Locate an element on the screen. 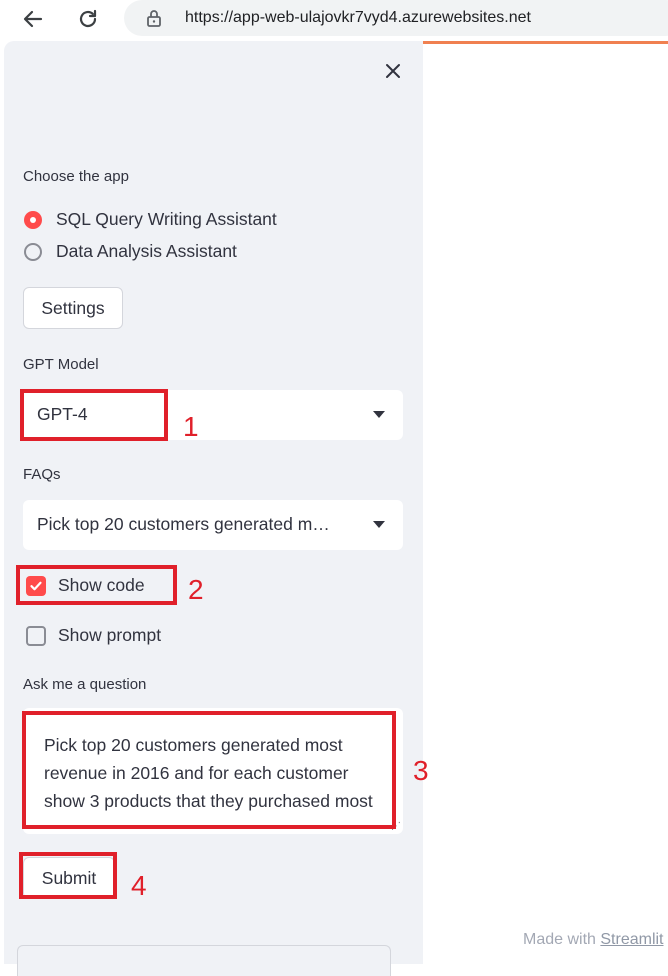  lock-icon is located at coordinates (154, 20).